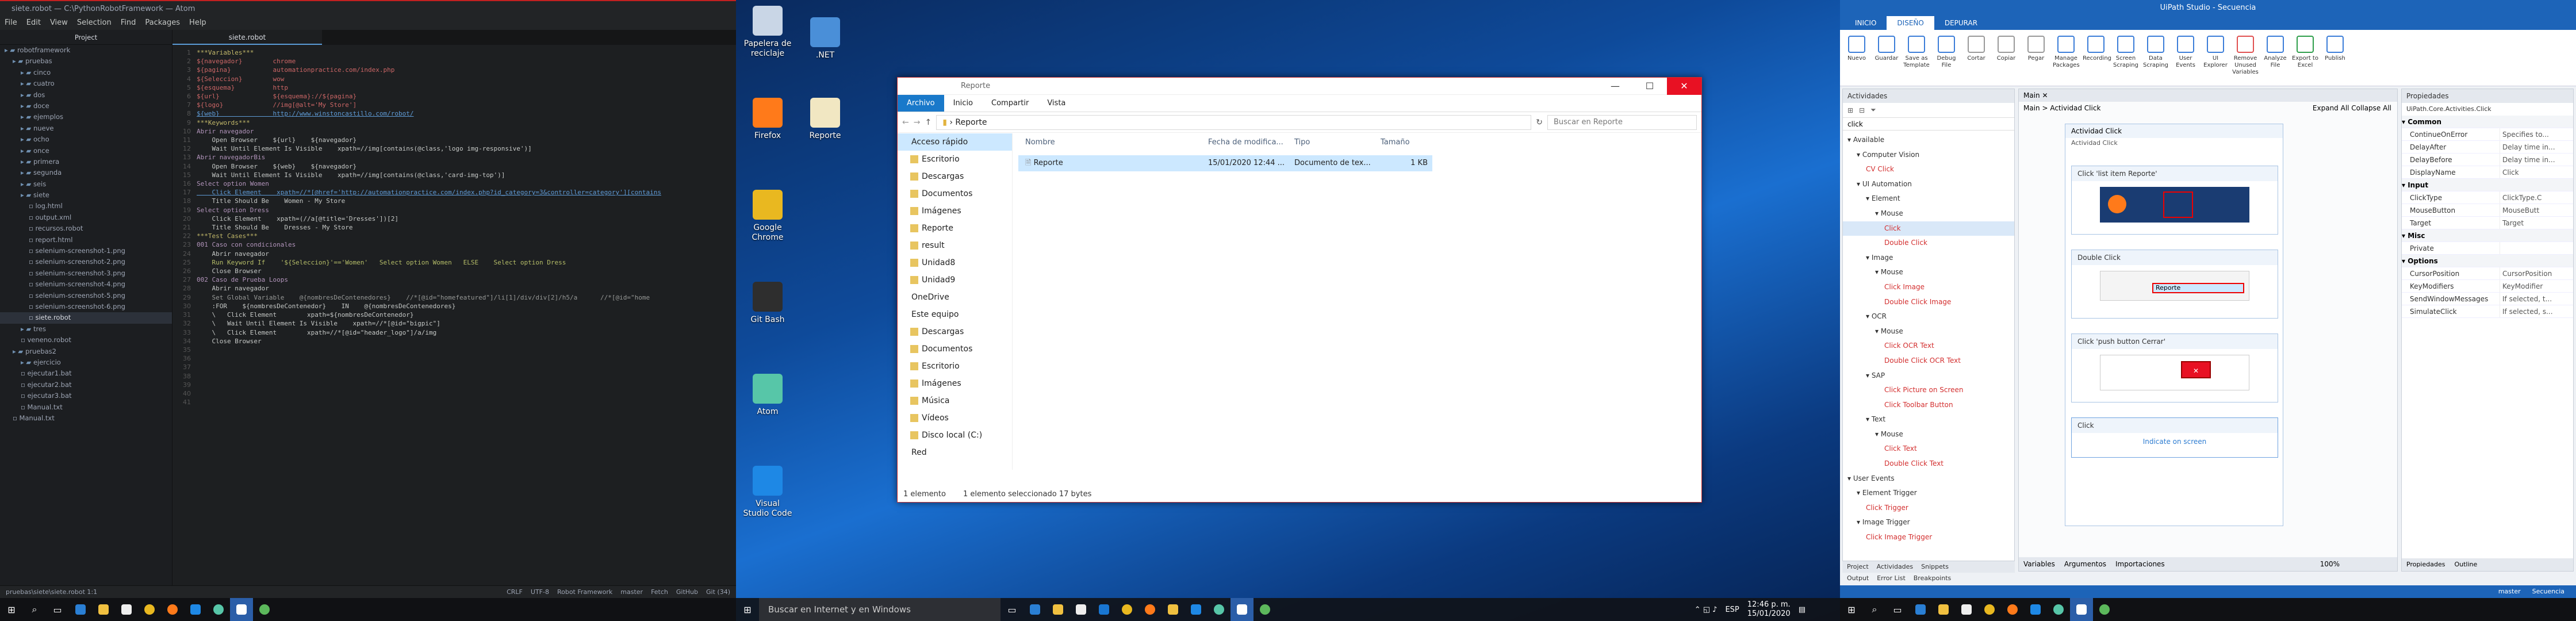  What do you see at coordinates (955, 262) in the screenshot?
I see `nav-item: Unidad8` at bounding box center [955, 262].